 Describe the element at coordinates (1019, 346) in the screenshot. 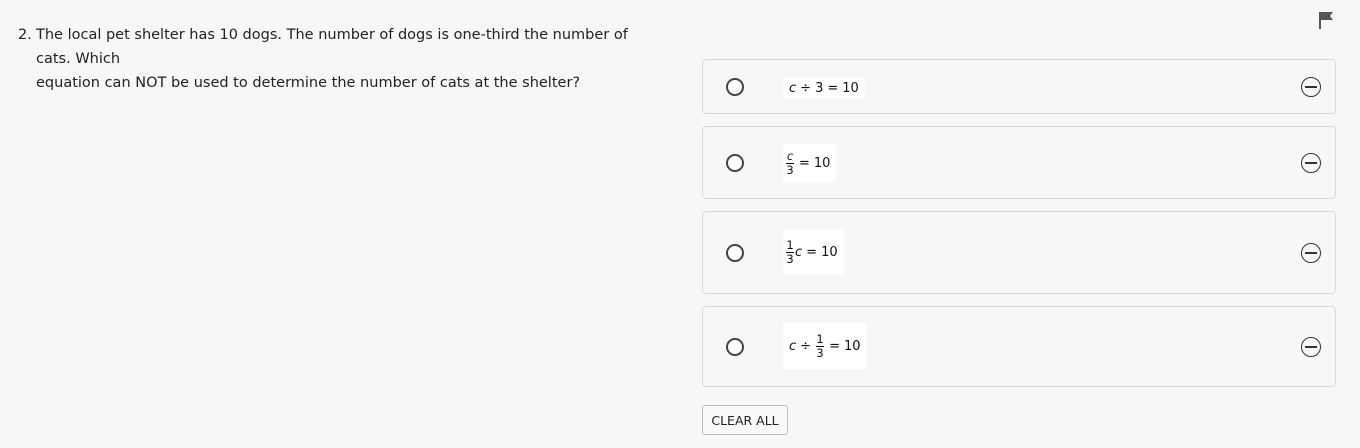

I see `answer-choice-4: c ÷ 1 3 = 10` at that location.